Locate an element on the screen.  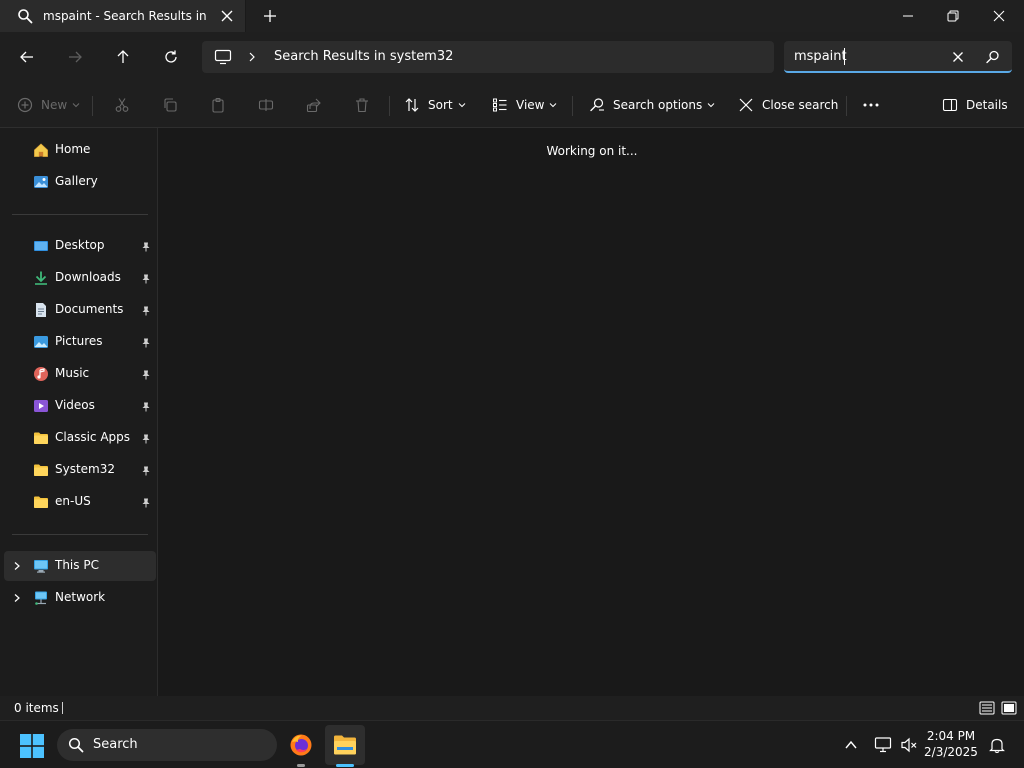
taskbar-search: Search is located at coordinates (167, 745).